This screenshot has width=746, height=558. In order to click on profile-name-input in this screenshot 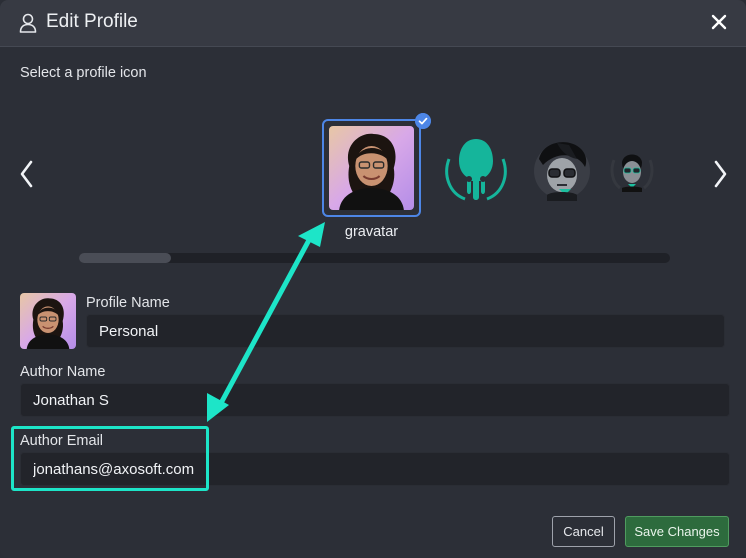, I will do `click(405, 331)`.